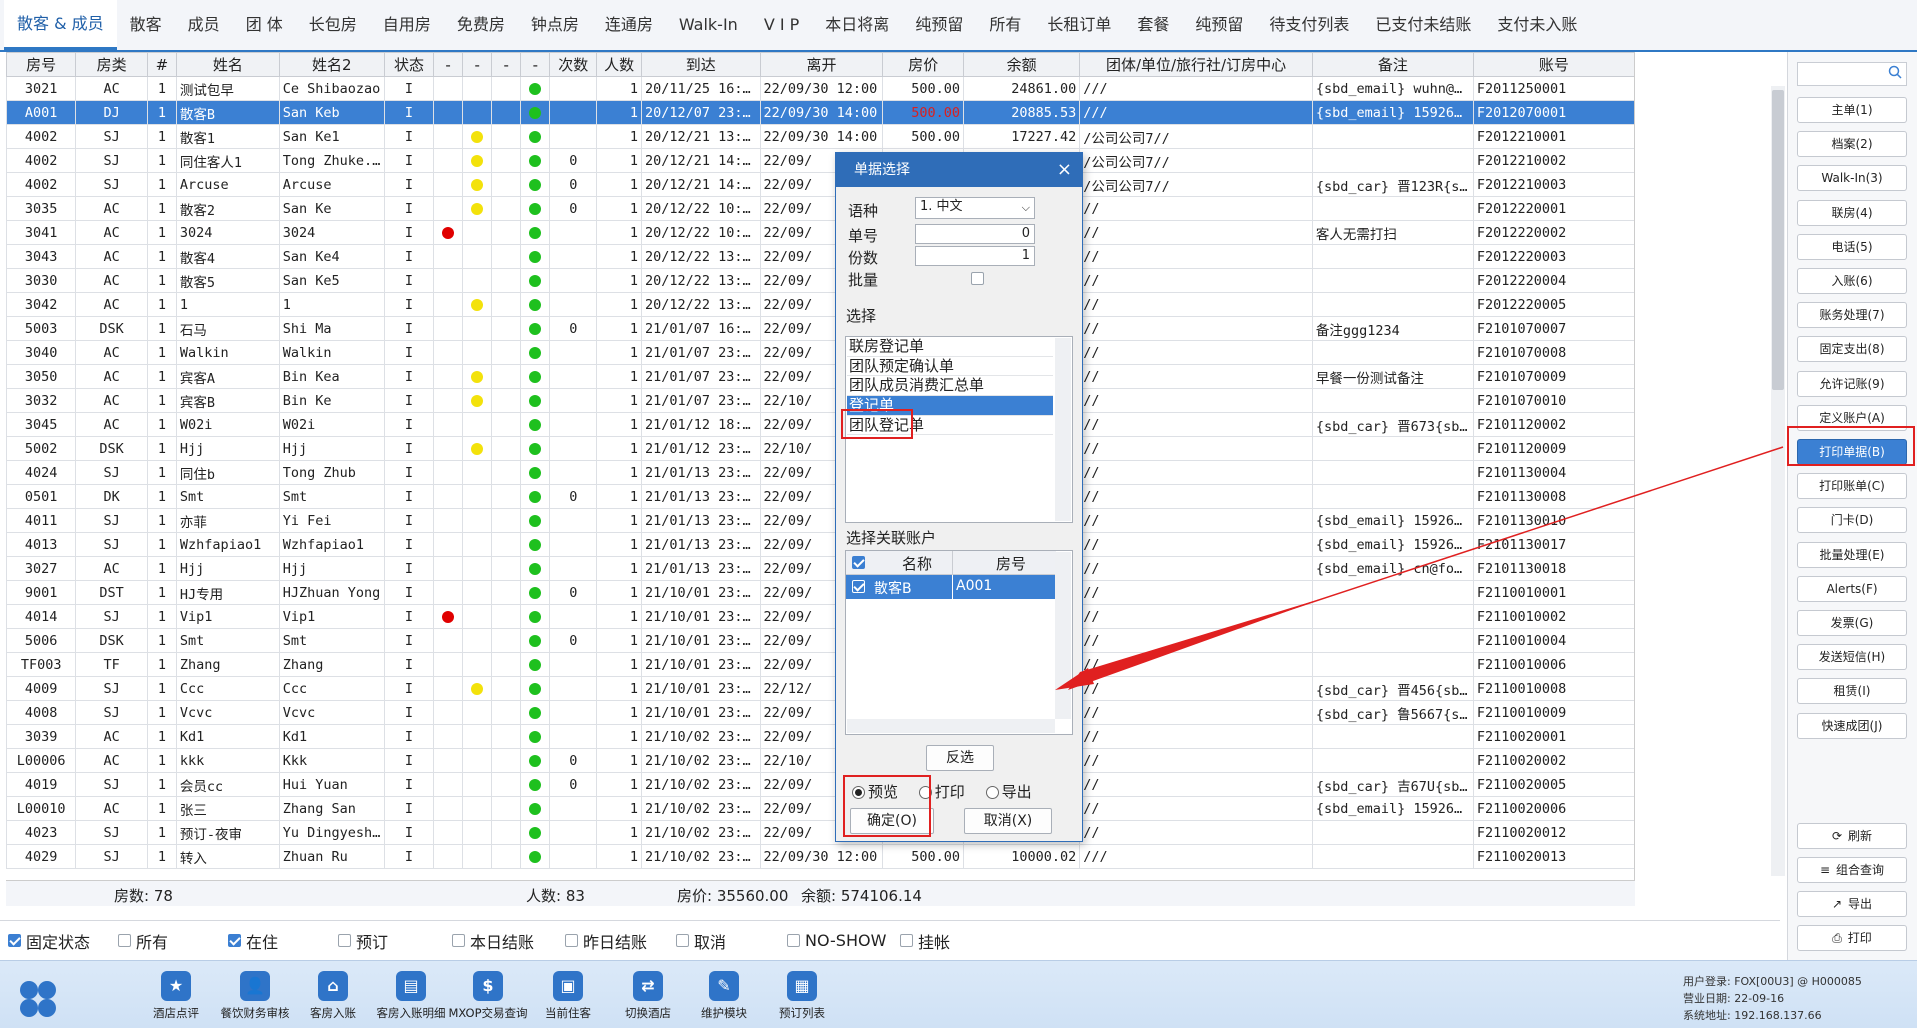  I want to click on copies-input: 1, so click(975, 256).